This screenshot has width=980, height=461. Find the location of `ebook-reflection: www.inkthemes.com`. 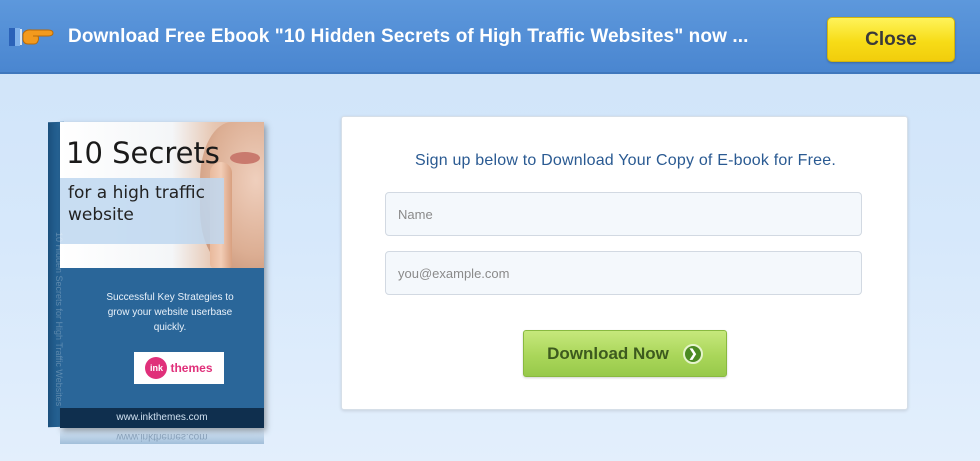

ebook-reflection: www.inkthemes.com is located at coordinates (162, 436).